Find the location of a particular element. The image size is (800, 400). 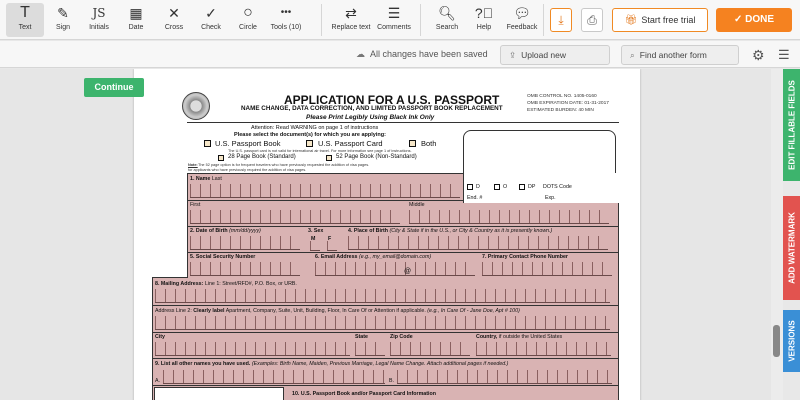

state-field is located at coordinates (370, 349).